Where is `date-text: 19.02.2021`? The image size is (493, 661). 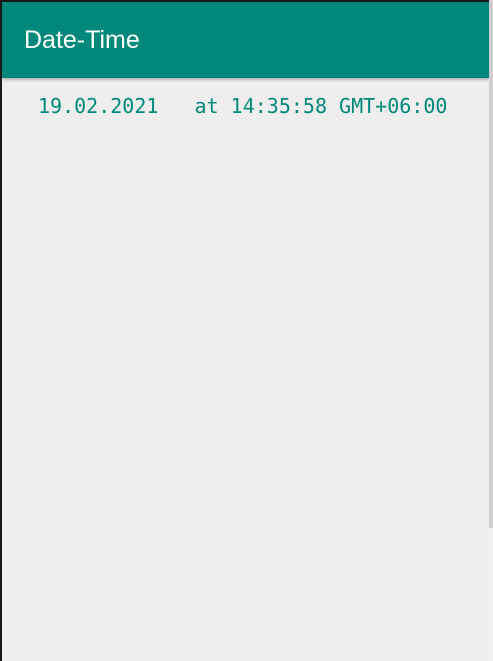
date-text: 19.02.2021 is located at coordinates (98, 106).